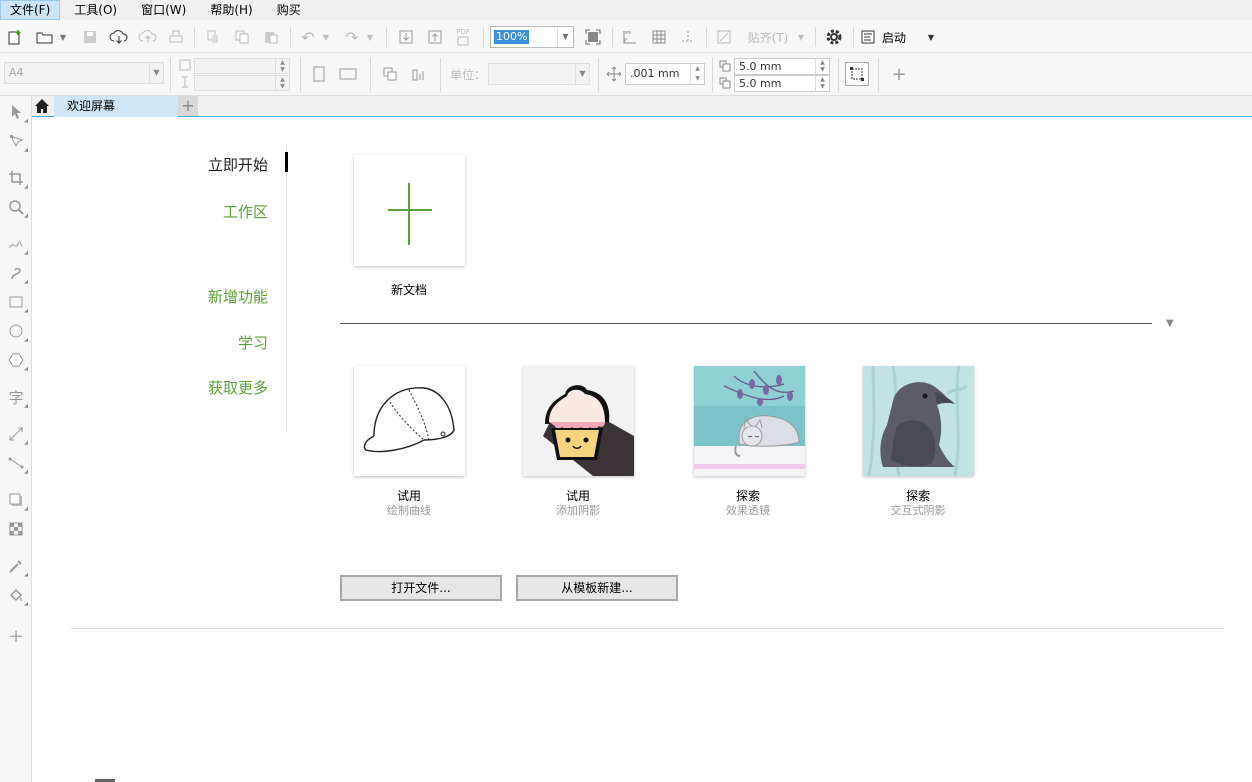  What do you see at coordinates (834, 37) in the screenshot?
I see `options-gear-icon` at bounding box center [834, 37].